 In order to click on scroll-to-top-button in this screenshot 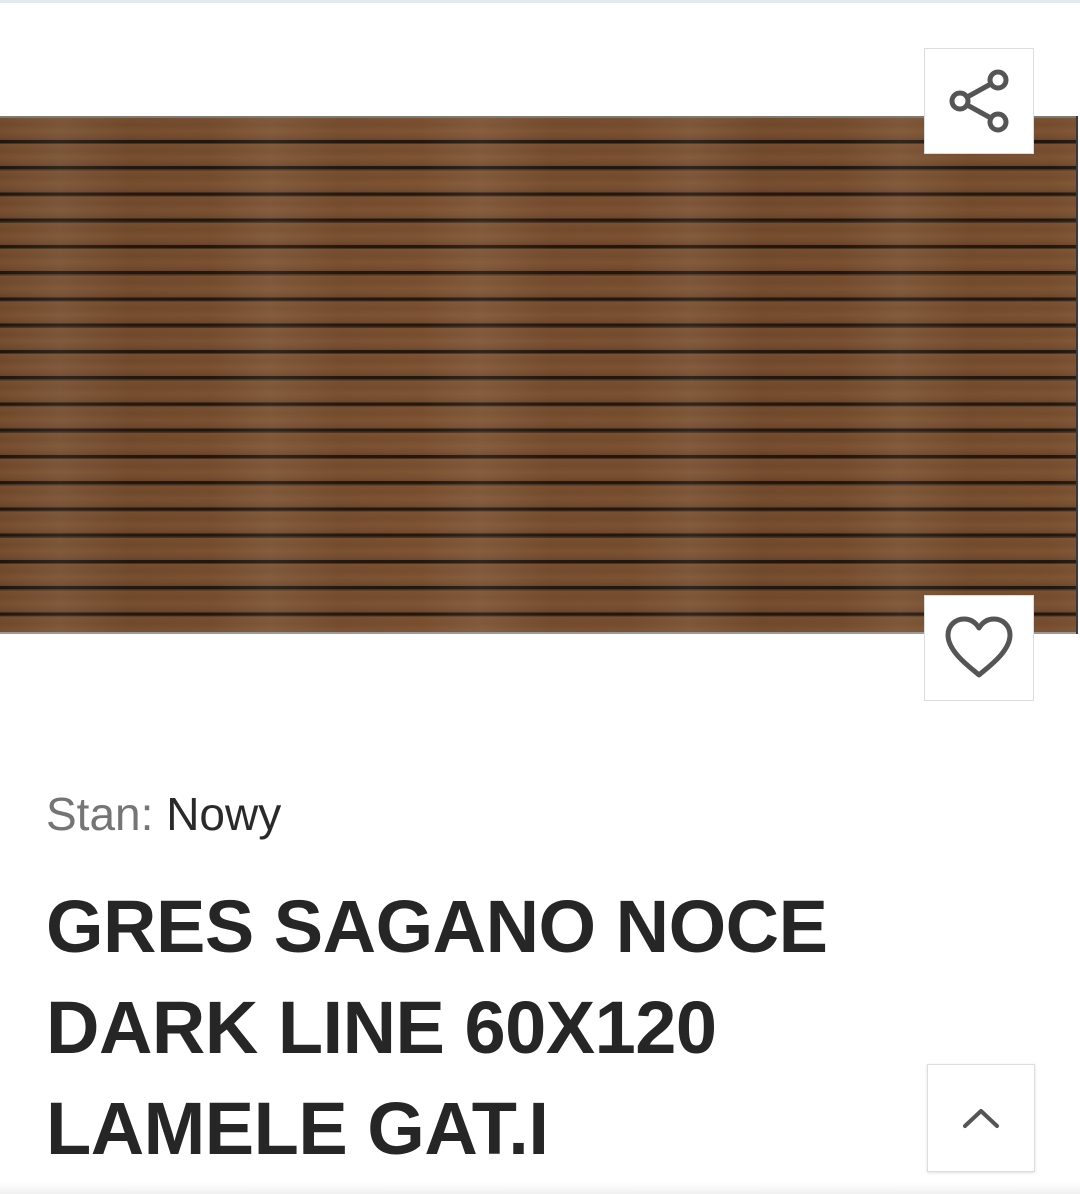, I will do `click(981, 1118)`.